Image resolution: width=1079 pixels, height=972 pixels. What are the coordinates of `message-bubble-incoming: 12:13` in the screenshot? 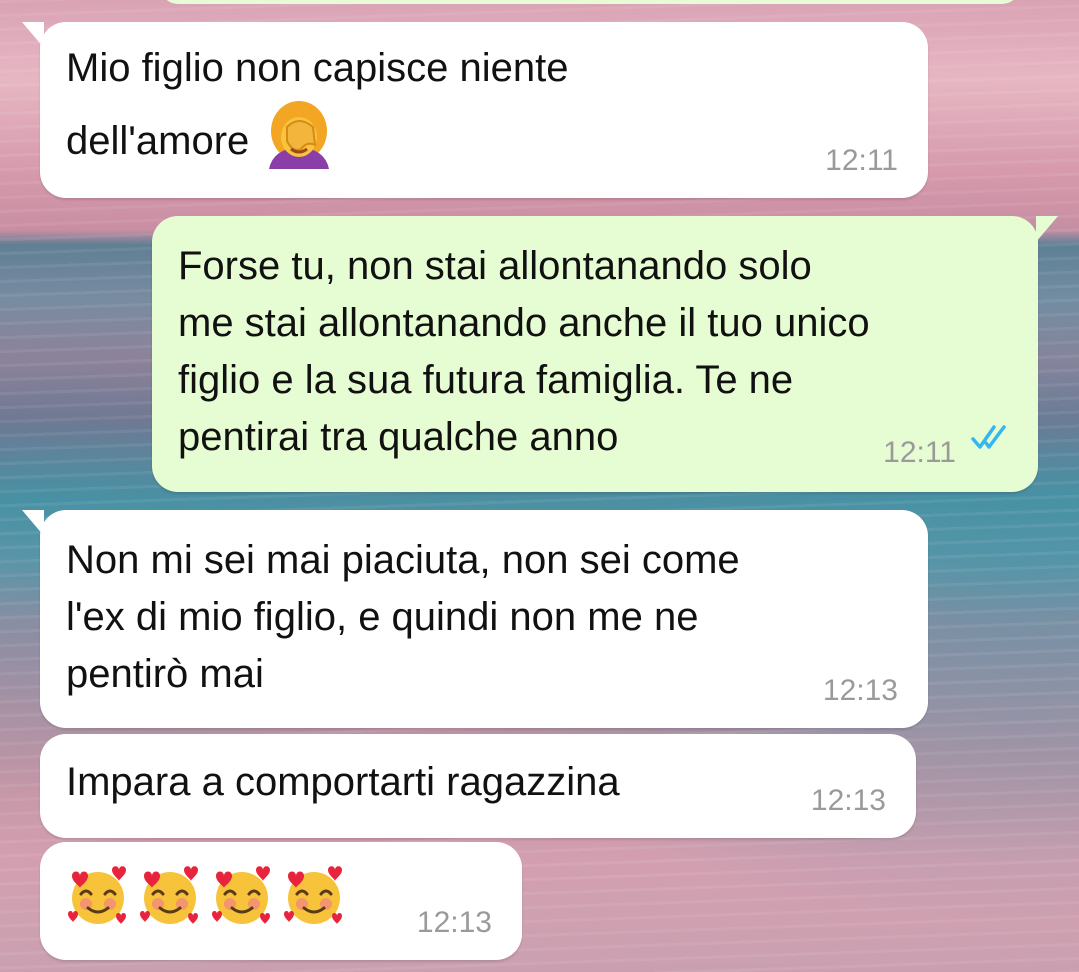 It's located at (281, 901).